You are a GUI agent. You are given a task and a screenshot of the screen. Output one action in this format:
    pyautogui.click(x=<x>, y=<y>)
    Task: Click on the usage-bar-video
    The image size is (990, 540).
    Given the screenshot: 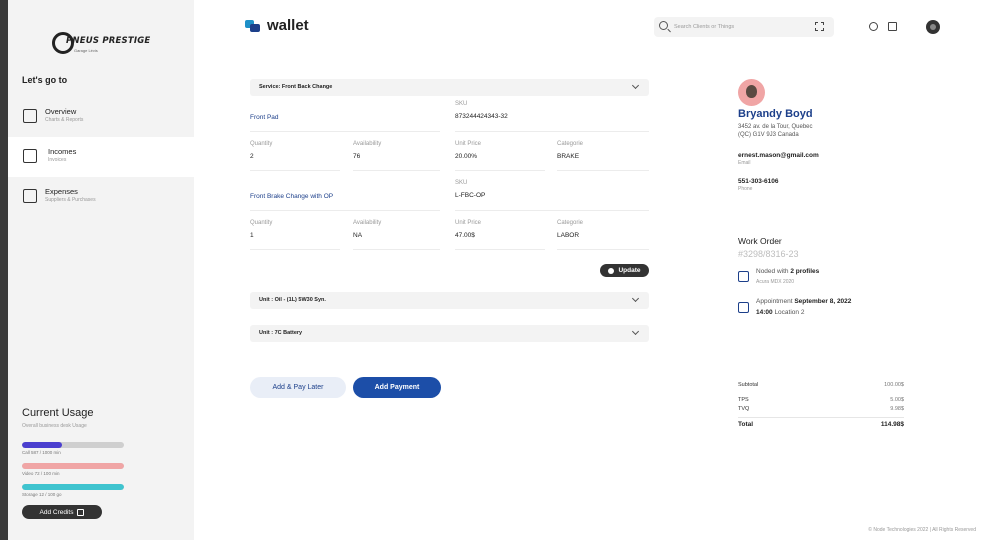 What is the action you would take?
    pyautogui.click(x=73, y=466)
    